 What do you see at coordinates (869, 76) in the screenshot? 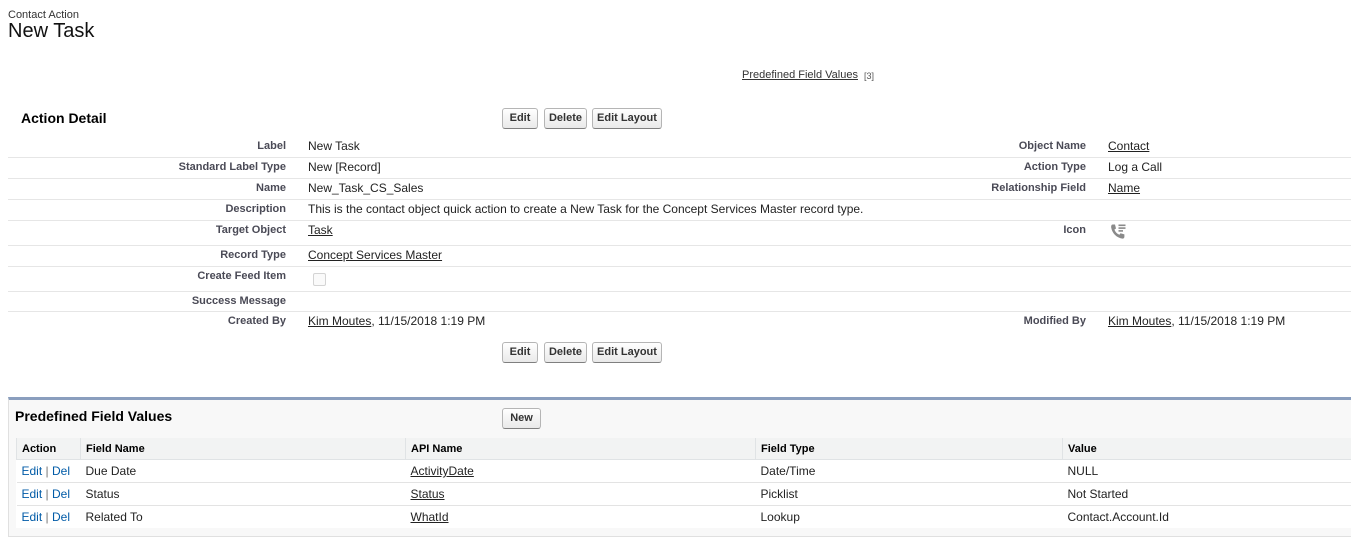
I see `predefined-field-values-count: [3]` at bounding box center [869, 76].